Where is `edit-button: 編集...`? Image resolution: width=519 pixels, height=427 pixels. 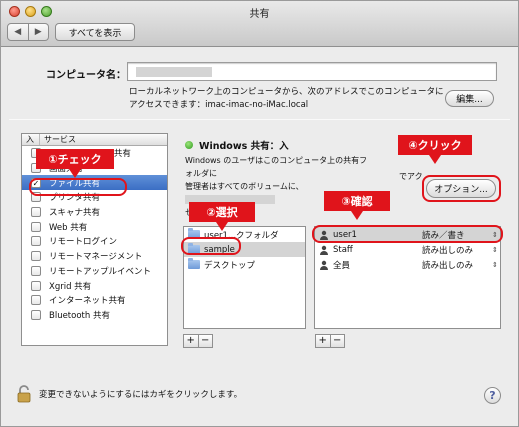 edit-button: 編集... is located at coordinates (469, 98).